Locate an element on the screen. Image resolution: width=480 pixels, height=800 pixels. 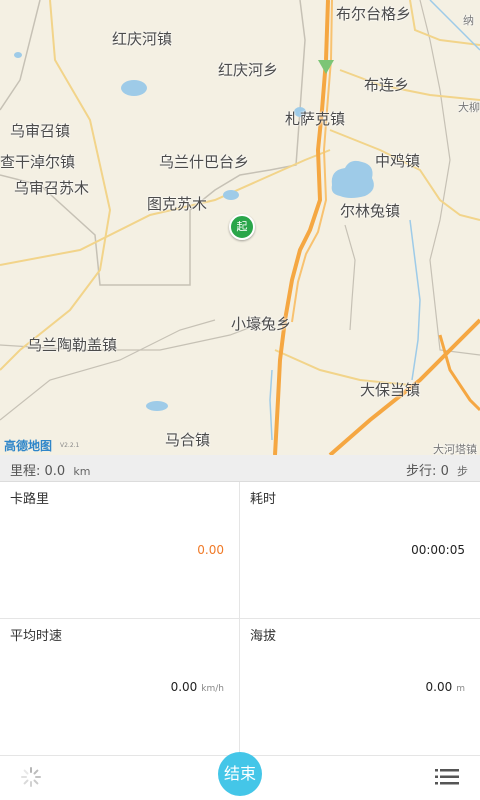
duration-value: 00:00:05 is located at coordinates (438, 550).